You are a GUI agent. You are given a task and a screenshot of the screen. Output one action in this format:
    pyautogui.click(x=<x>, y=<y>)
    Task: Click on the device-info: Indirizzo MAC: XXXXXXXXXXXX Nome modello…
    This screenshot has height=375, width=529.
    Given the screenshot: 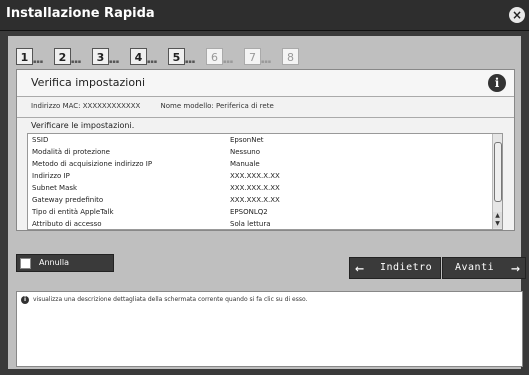 What is the action you would take?
    pyautogui.click(x=161, y=106)
    